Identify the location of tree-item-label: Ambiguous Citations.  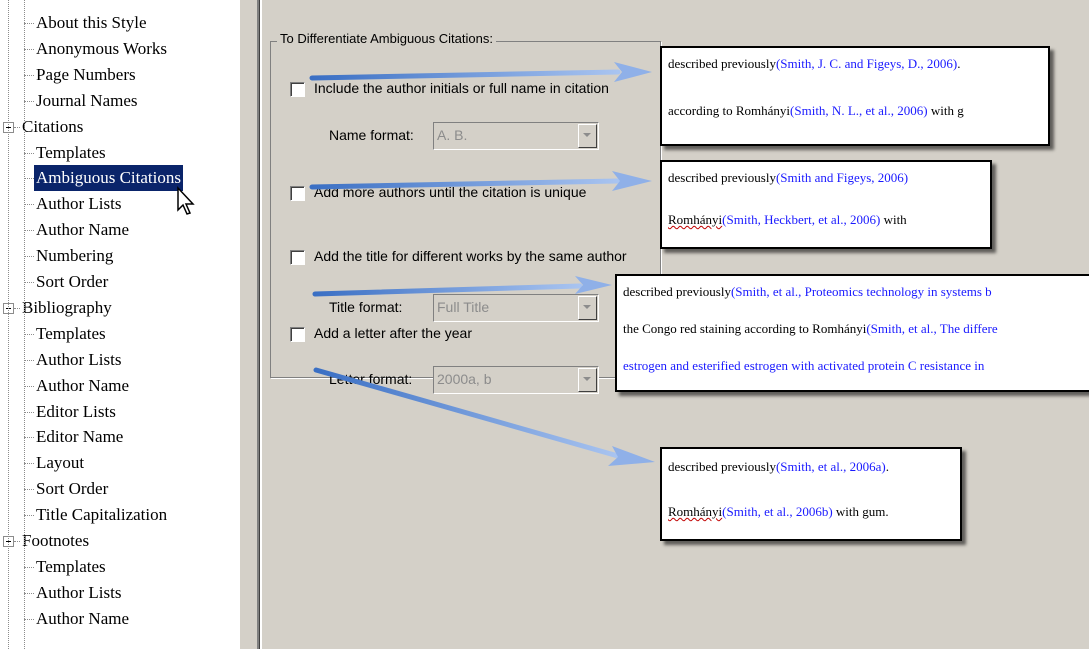
(108, 178).